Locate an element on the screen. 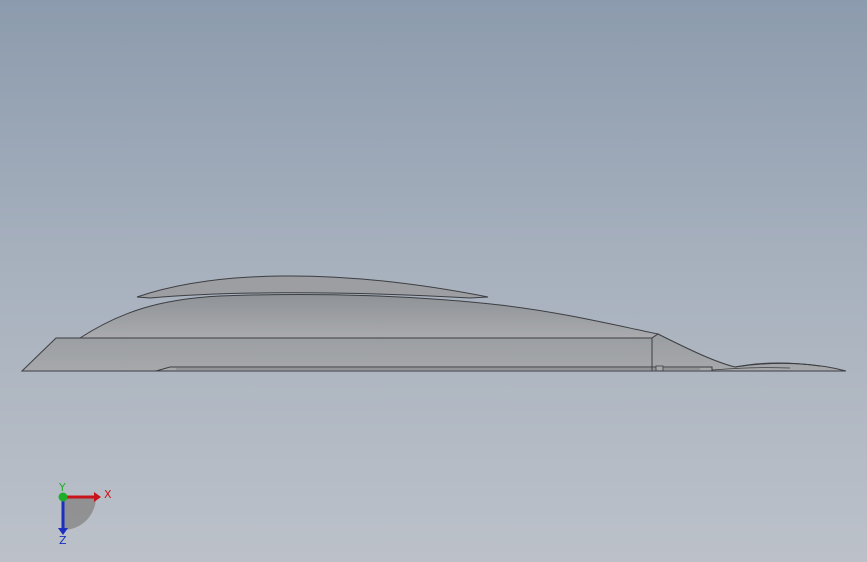 The width and height of the screenshot is (867, 562). x-axis-label: X is located at coordinates (108, 494).